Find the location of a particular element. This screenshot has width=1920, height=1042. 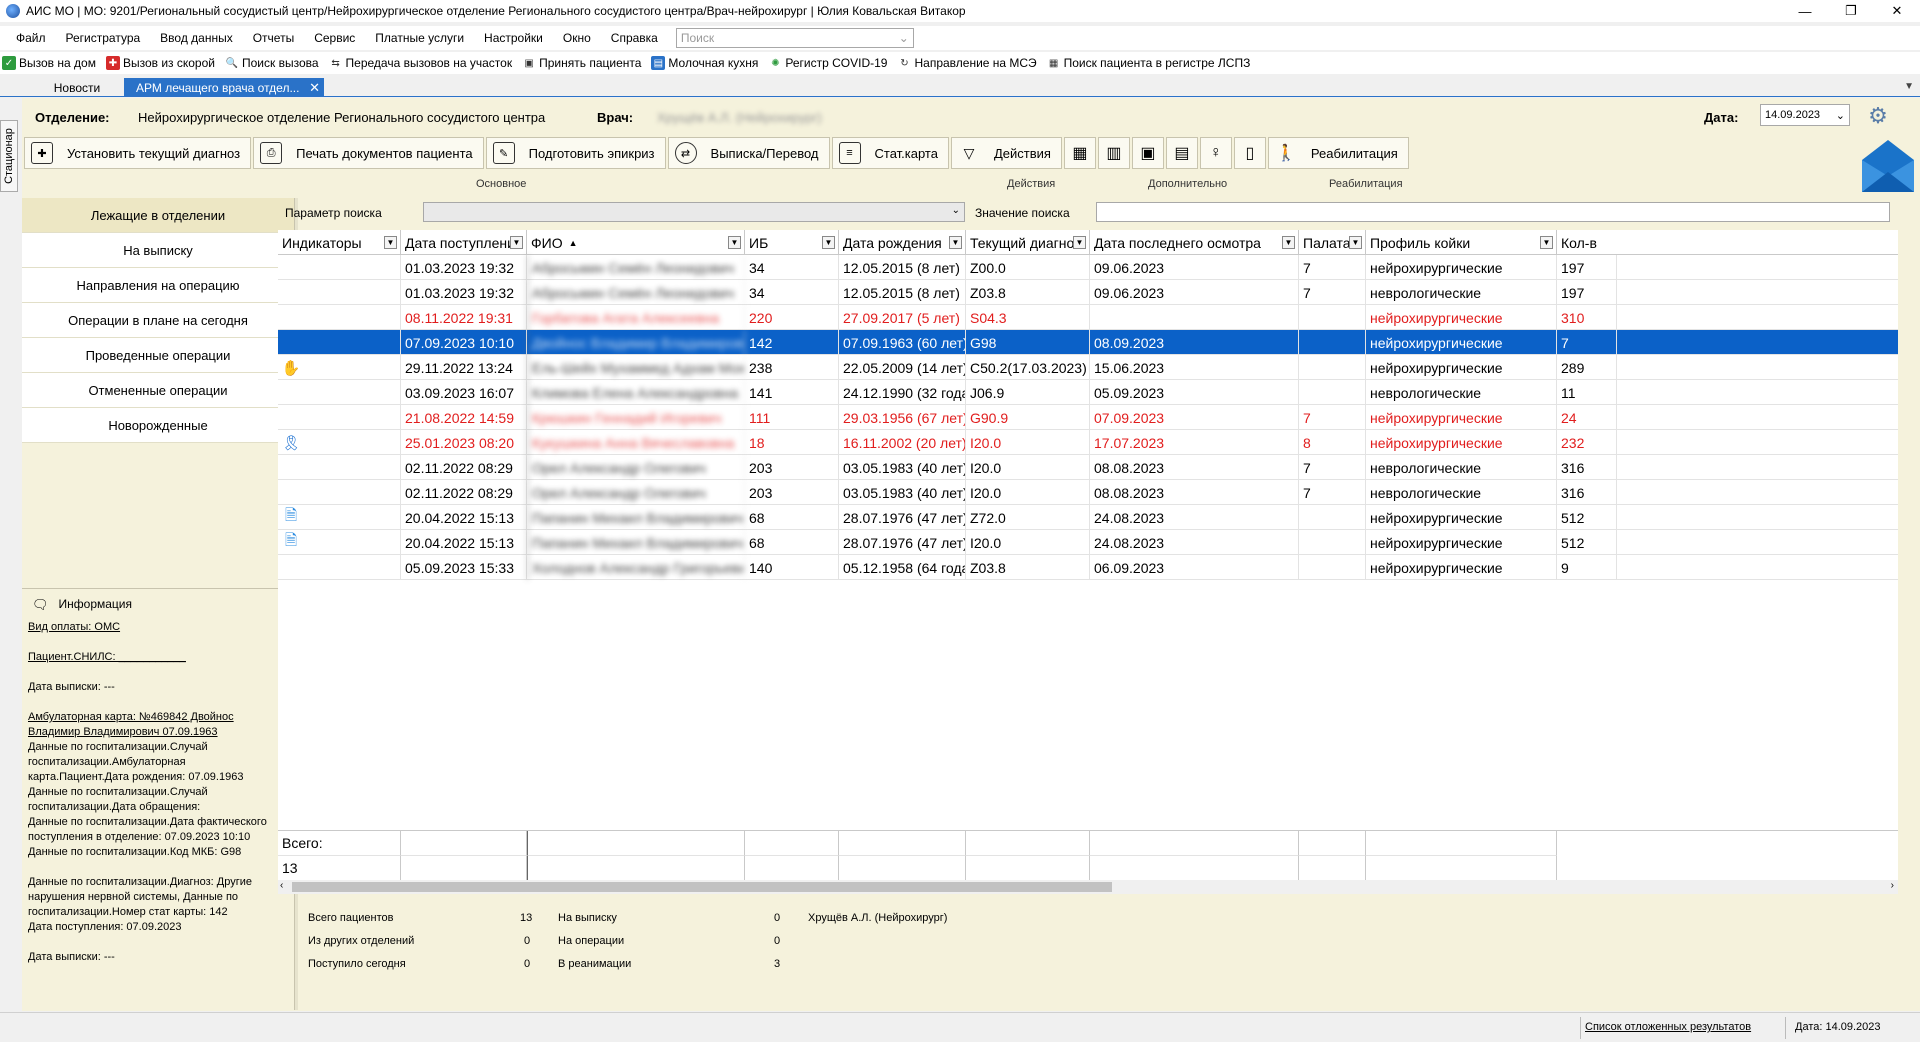

minimize-button: — is located at coordinates (1805, 11).